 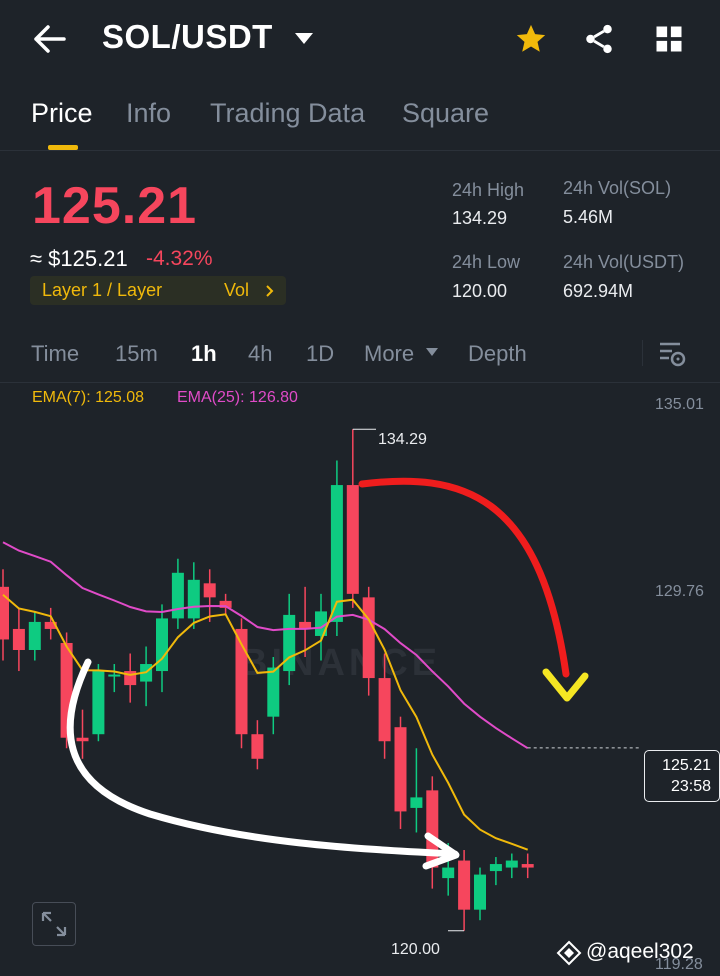 I want to click on category-tag-vol: Vol, so click(x=237, y=290).